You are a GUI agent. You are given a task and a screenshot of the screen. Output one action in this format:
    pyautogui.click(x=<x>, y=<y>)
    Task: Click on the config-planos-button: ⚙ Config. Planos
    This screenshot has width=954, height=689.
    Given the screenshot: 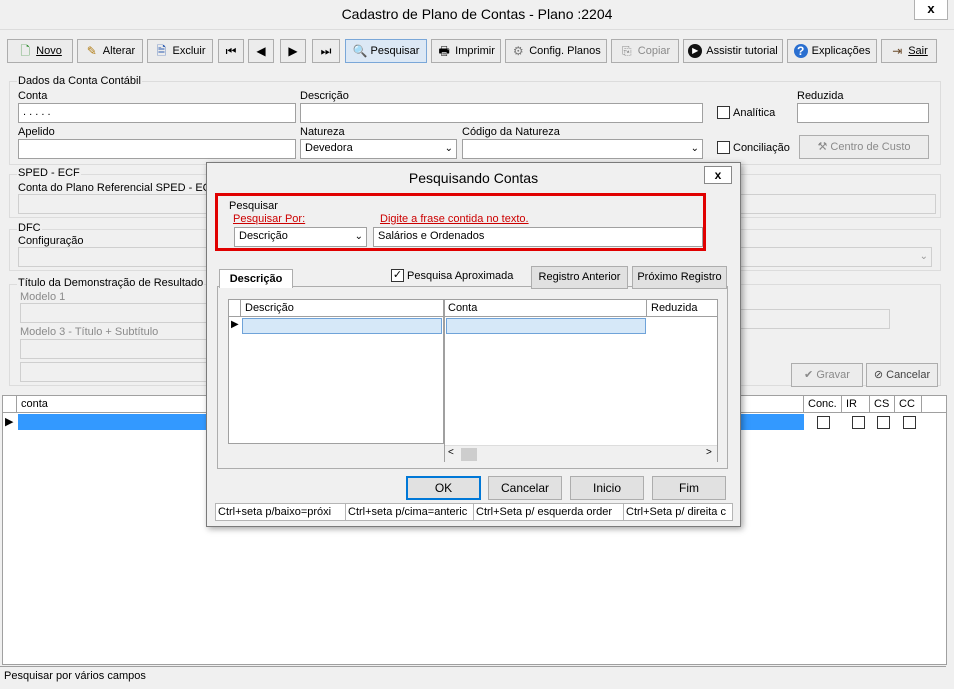 What is the action you would take?
    pyautogui.click(x=556, y=51)
    